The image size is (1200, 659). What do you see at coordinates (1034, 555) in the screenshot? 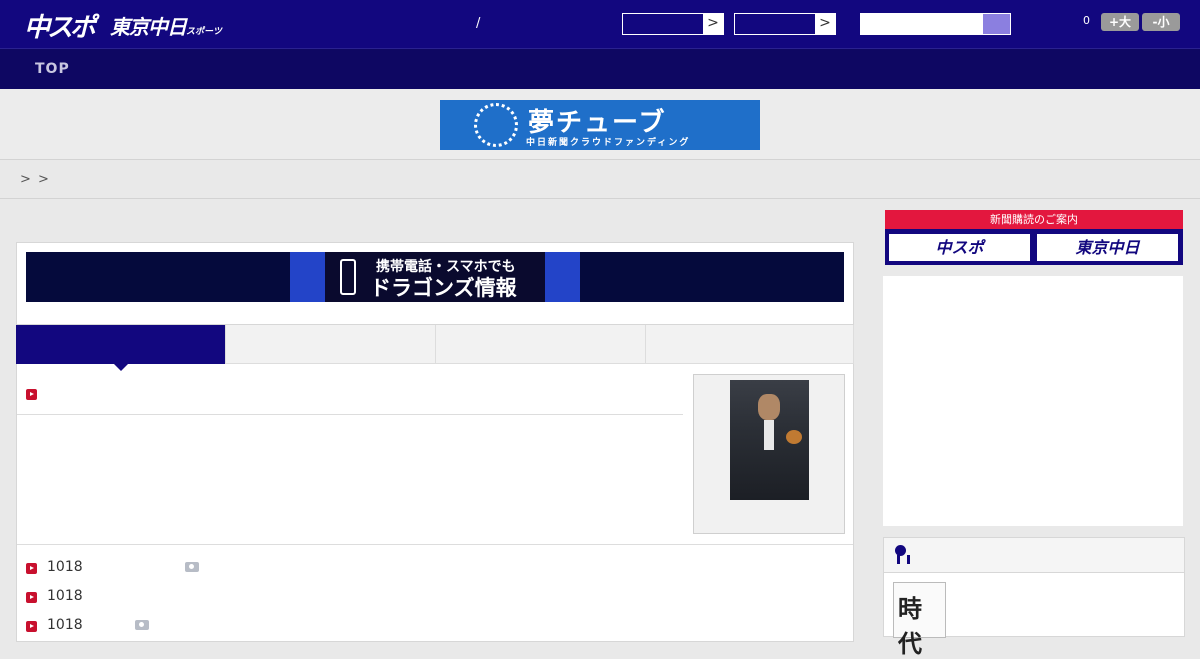
I see `ranking-header` at bounding box center [1034, 555].